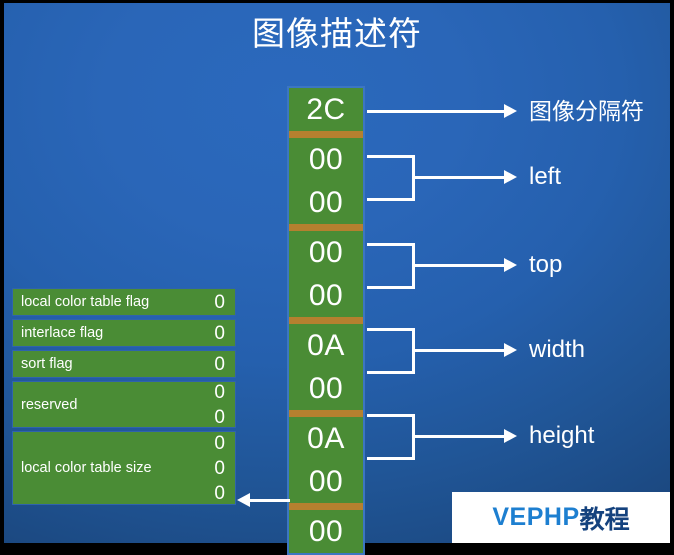 Image resolution: width=674 pixels, height=555 pixels. What do you see at coordinates (545, 176) in the screenshot?
I see `annotation-label-left: left` at bounding box center [545, 176].